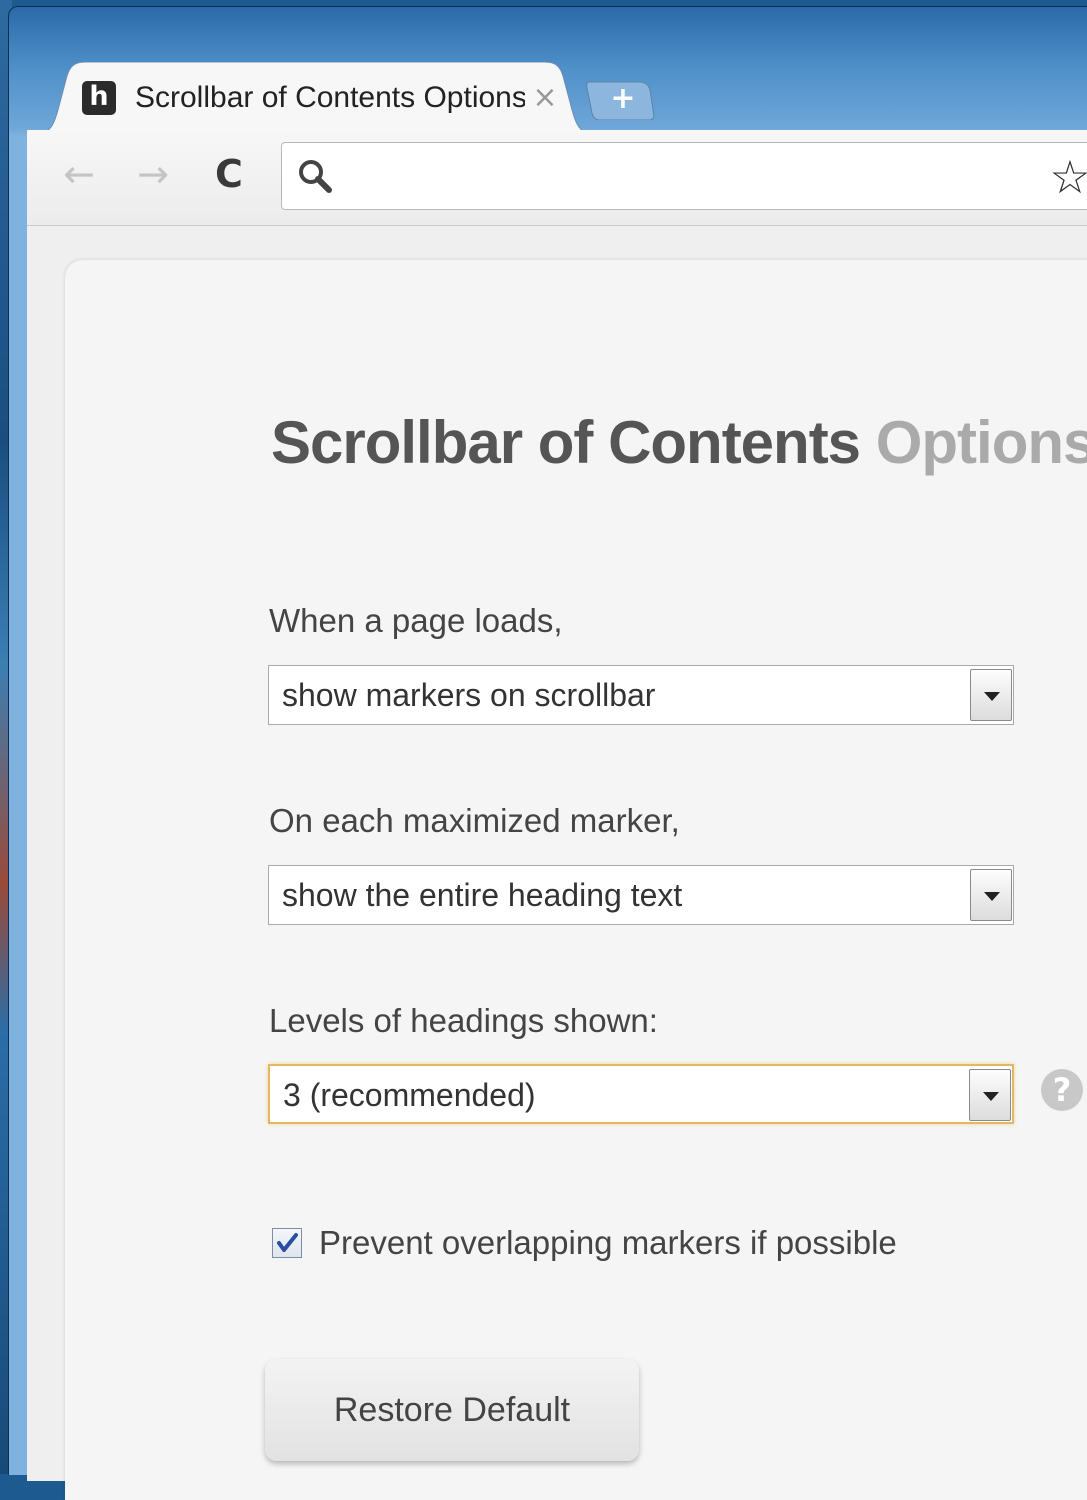 Image resolution: width=1087 pixels, height=1500 pixels. Describe the element at coordinates (469, 695) in the screenshot. I see `page-load-select-value: show markers on scrollbar` at that location.